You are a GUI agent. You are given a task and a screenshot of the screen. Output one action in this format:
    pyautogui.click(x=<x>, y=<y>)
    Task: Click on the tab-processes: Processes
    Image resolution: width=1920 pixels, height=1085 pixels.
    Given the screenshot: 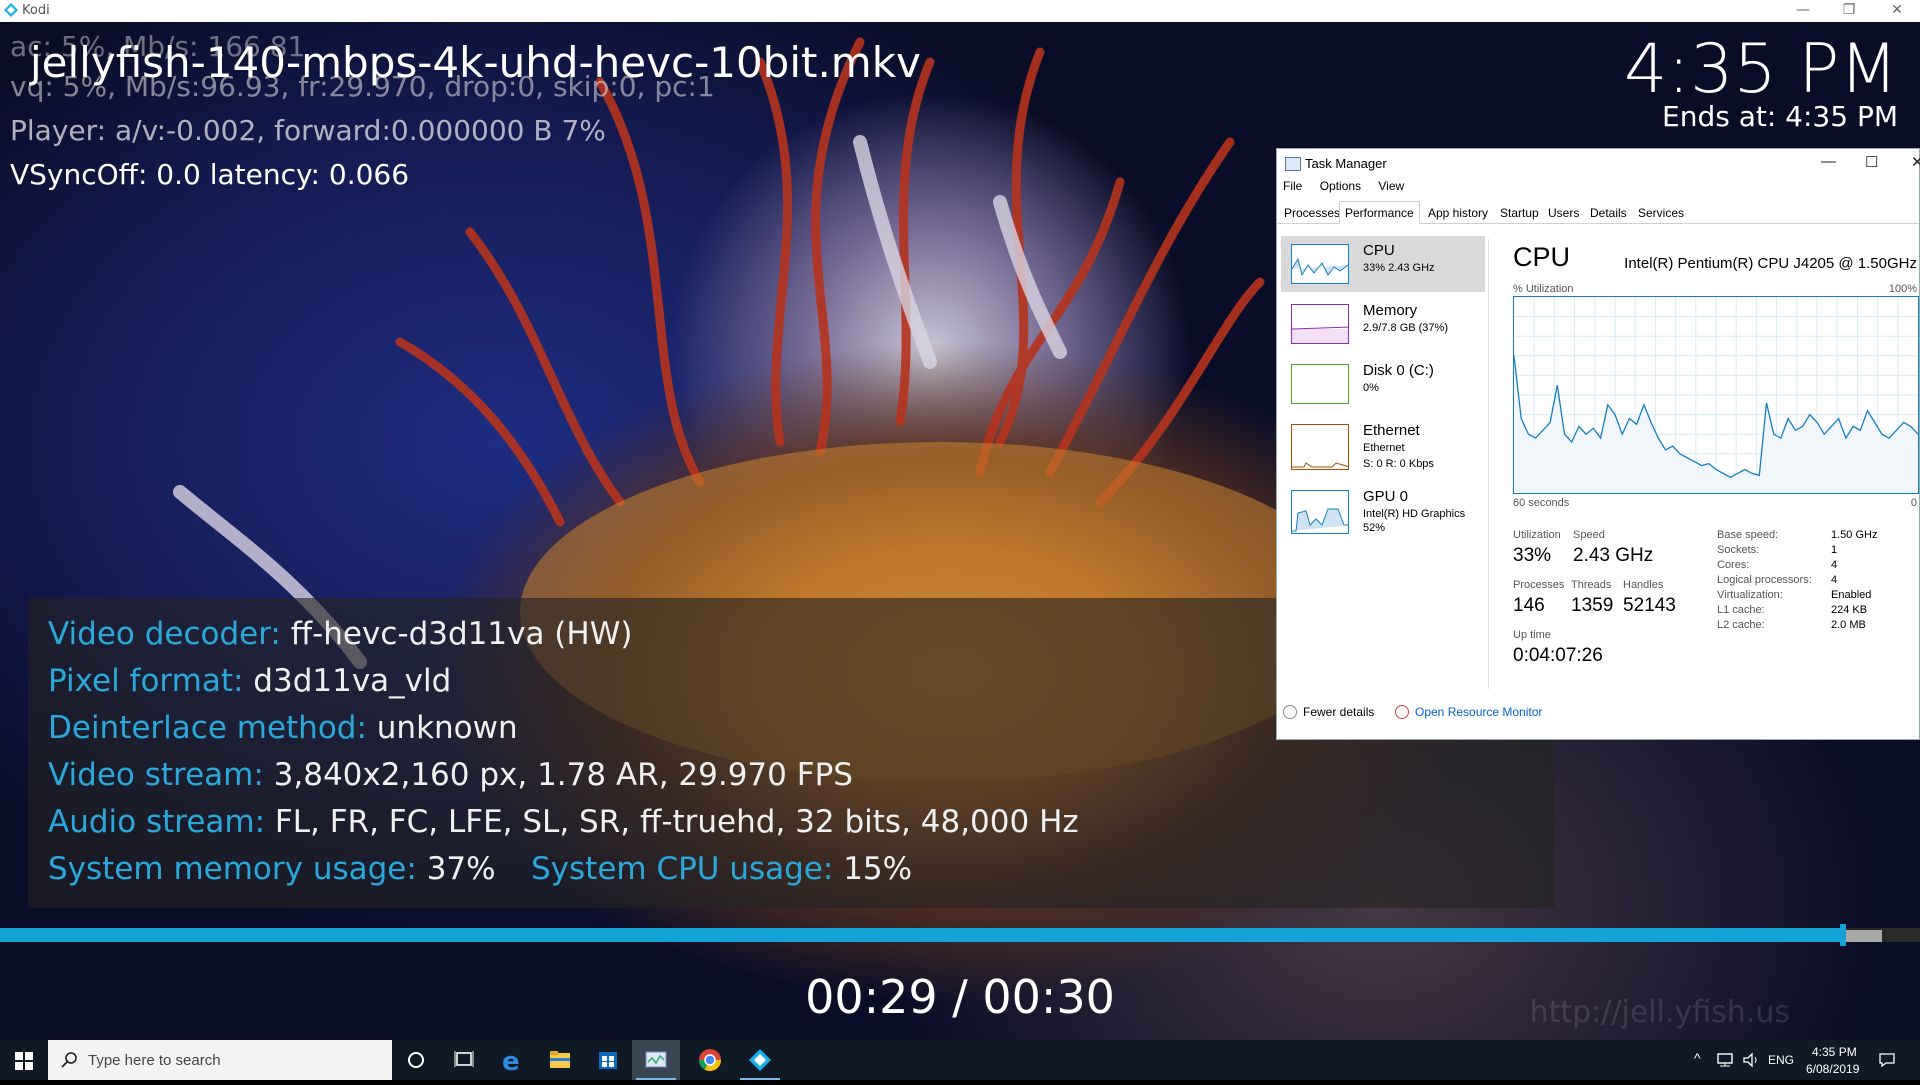 What is the action you would take?
    pyautogui.click(x=1312, y=213)
    